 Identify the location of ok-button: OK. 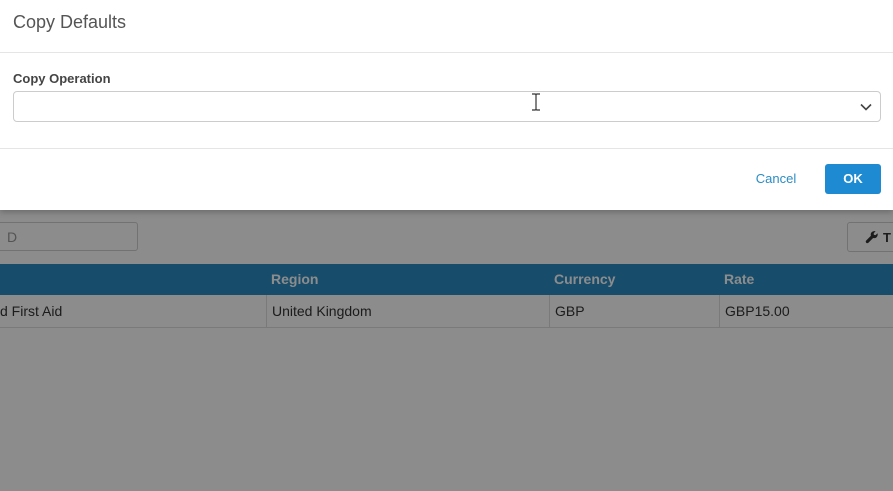
(853, 179).